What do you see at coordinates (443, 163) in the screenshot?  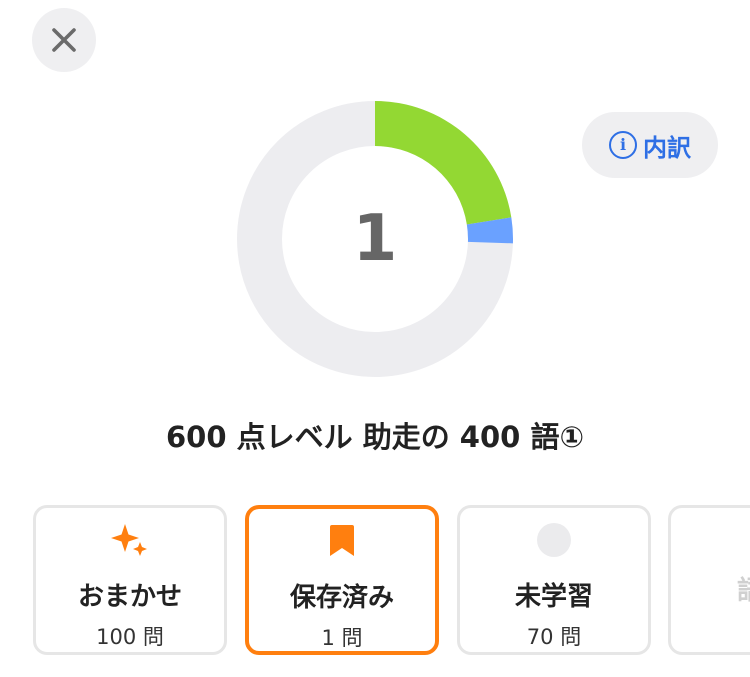 I see `donut-segment-learned` at bounding box center [443, 163].